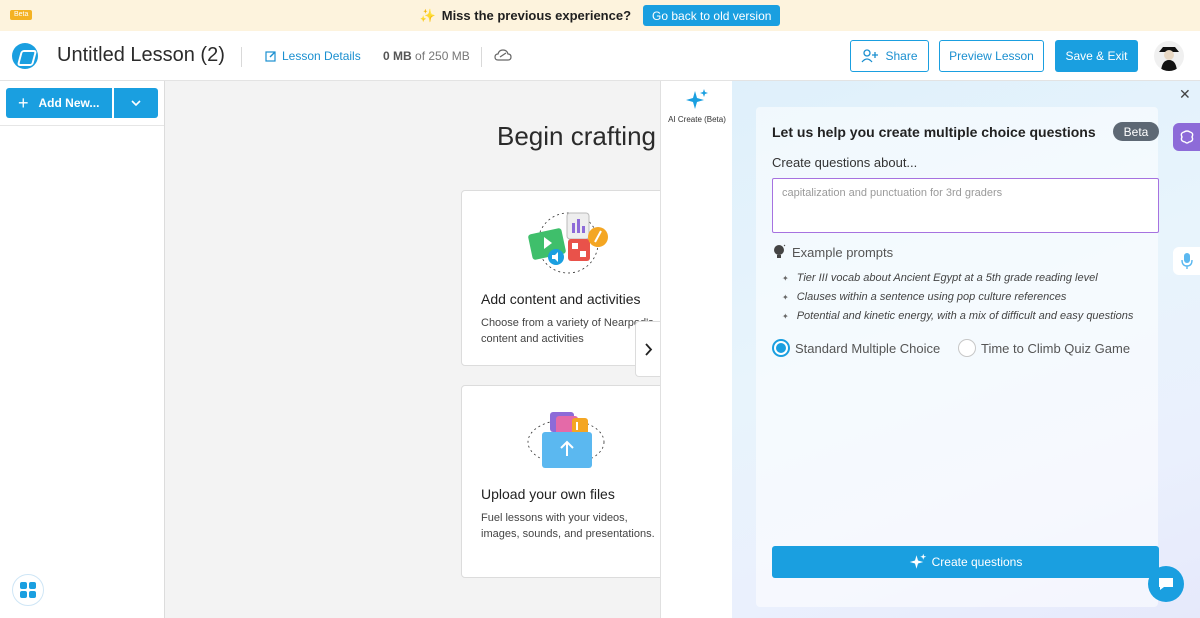 The width and height of the screenshot is (1200, 618). I want to click on brain-icon, so click(1186, 137).